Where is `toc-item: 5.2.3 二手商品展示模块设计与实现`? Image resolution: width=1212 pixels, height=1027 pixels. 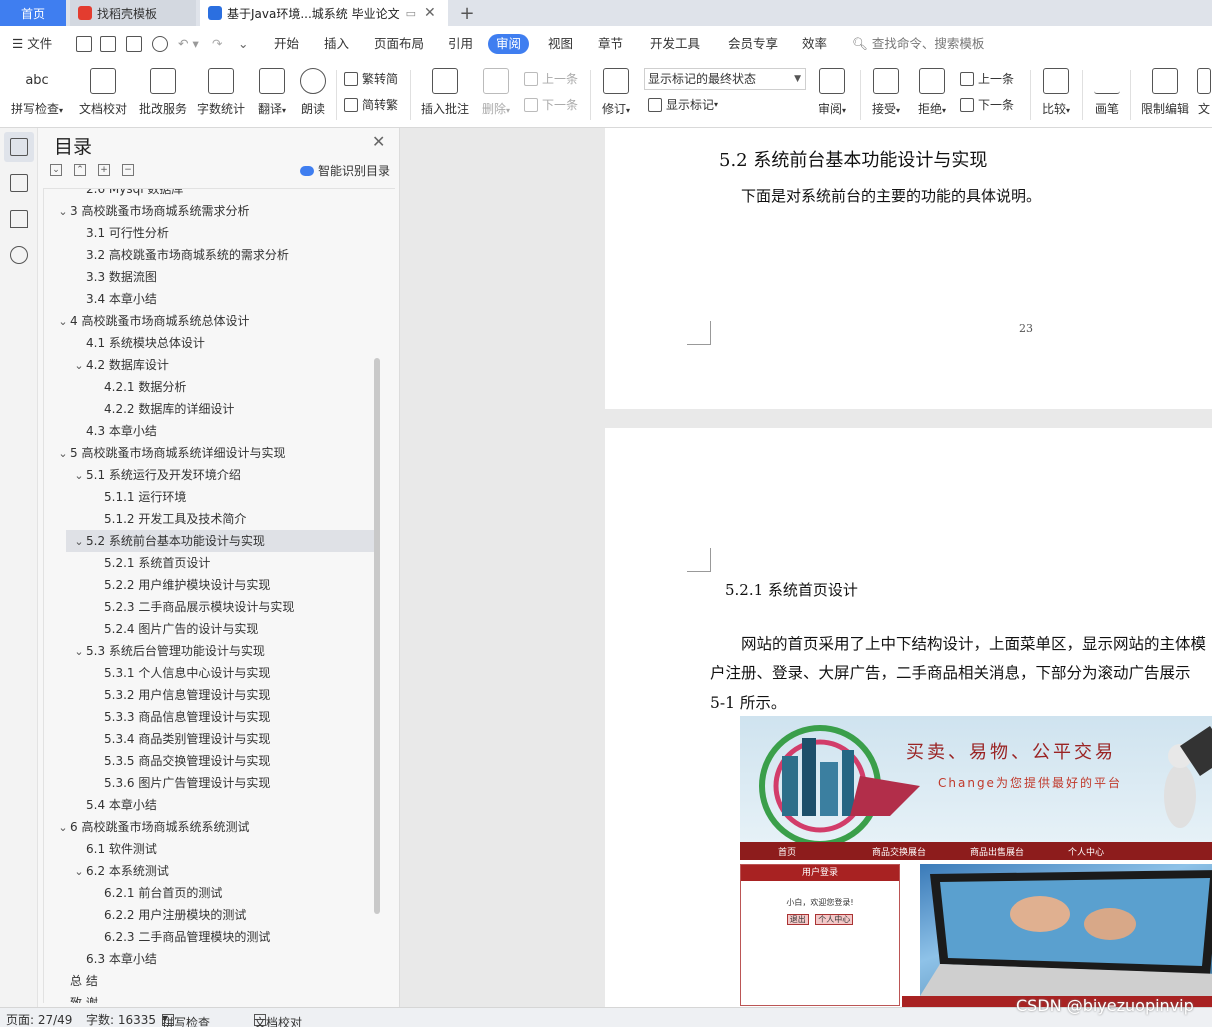 toc-item: 5.2.3 二手商品展示模块设计与实现 is located at coordinates (209, 607).